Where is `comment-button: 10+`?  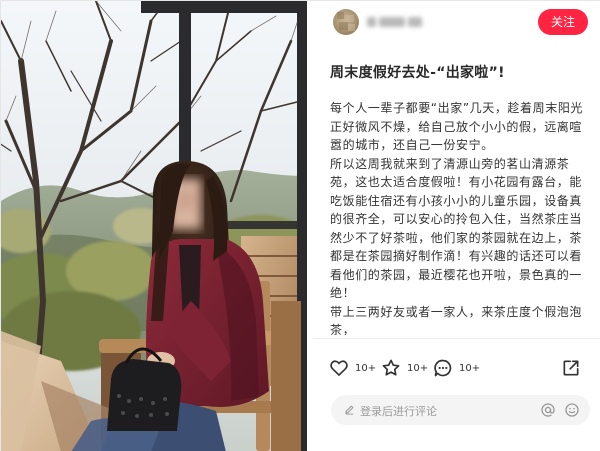
comment-button: 10+ is located at coordinates (456, 368).